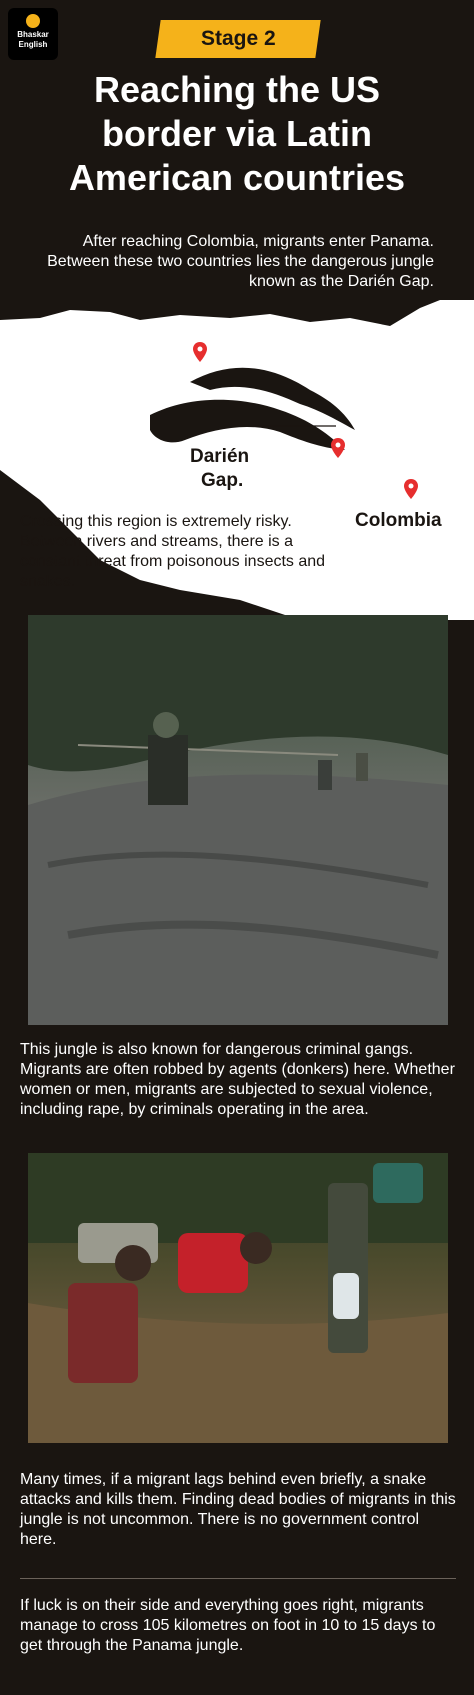 This screenshot has height=1695, width=474. What do you see at coordinates (33, 44) in the screenshot?
I see `logo-line-2: English` at bounding box center [33, 44].